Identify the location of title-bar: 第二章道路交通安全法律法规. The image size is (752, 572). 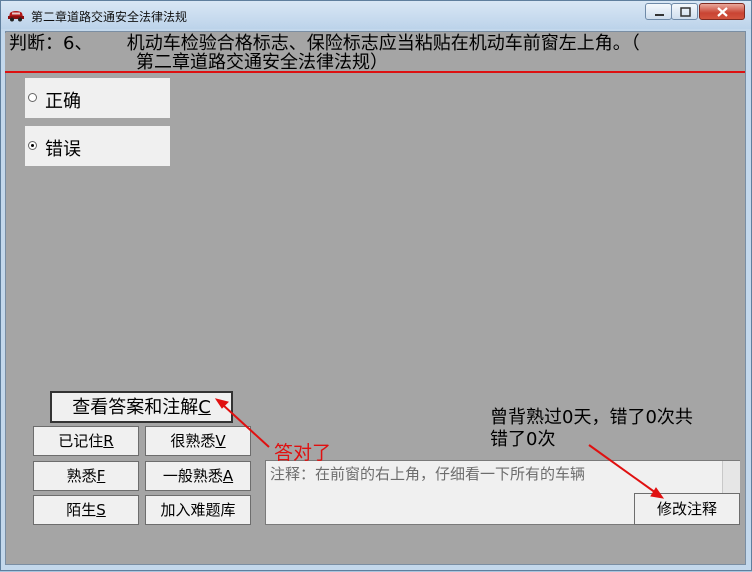
(376, 15).